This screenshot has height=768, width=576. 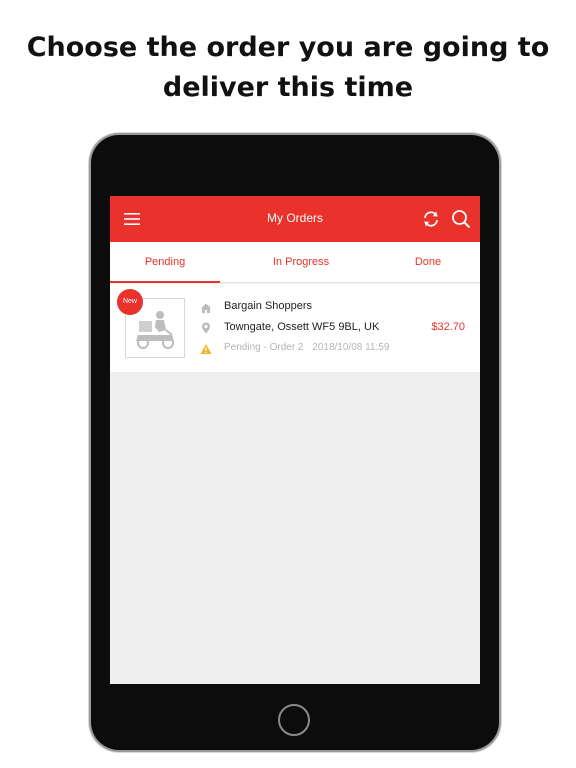 I want to click on tab-in-progress: In Progress, so click(x=301, y=262).